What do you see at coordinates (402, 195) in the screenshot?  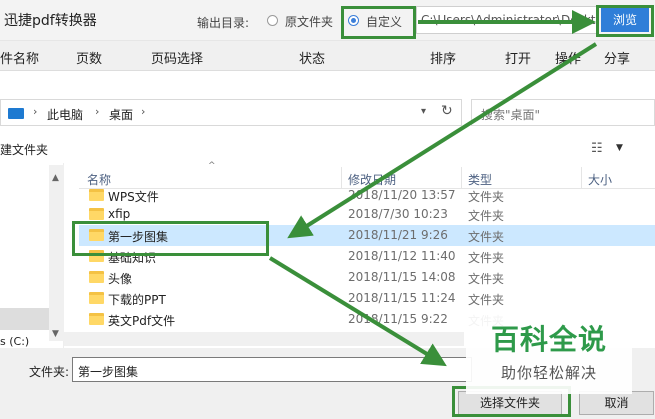 I see `file-date: 2018/11/20 13:57` at bounding box center [402, 195].